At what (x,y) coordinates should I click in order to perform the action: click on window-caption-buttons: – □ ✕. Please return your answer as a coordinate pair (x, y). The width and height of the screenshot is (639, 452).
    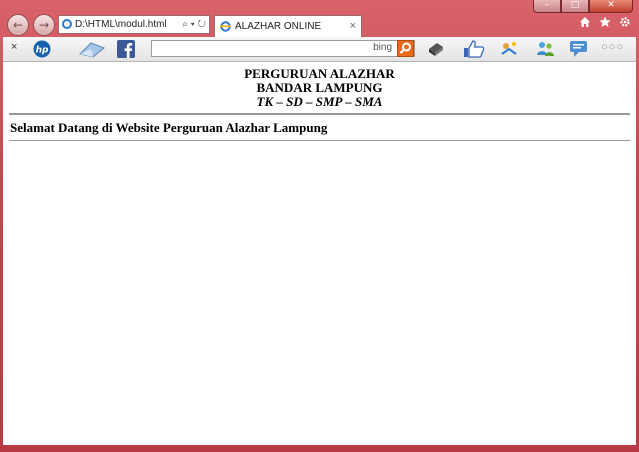
    Looking at the image, I should click on (583, 6).